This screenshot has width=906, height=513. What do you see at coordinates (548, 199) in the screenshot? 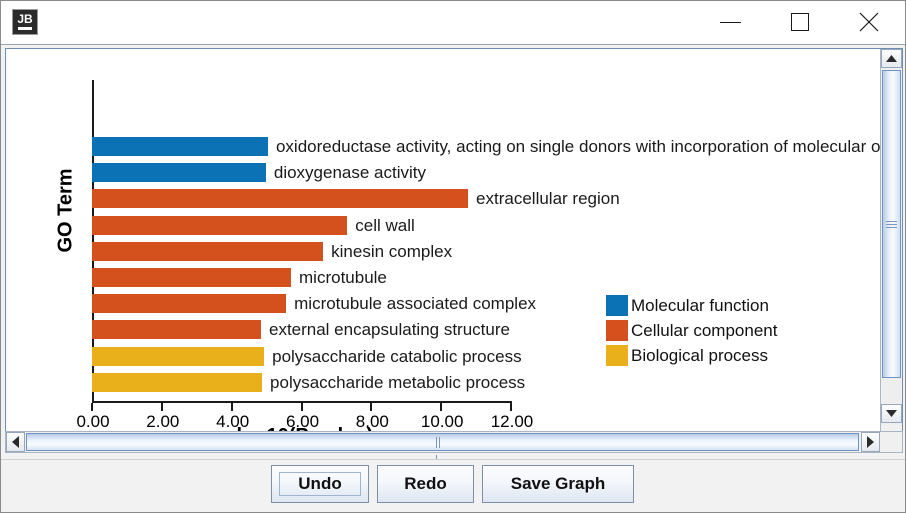
I see `bar-label: extracellular region` at bounding box center [548, 199].